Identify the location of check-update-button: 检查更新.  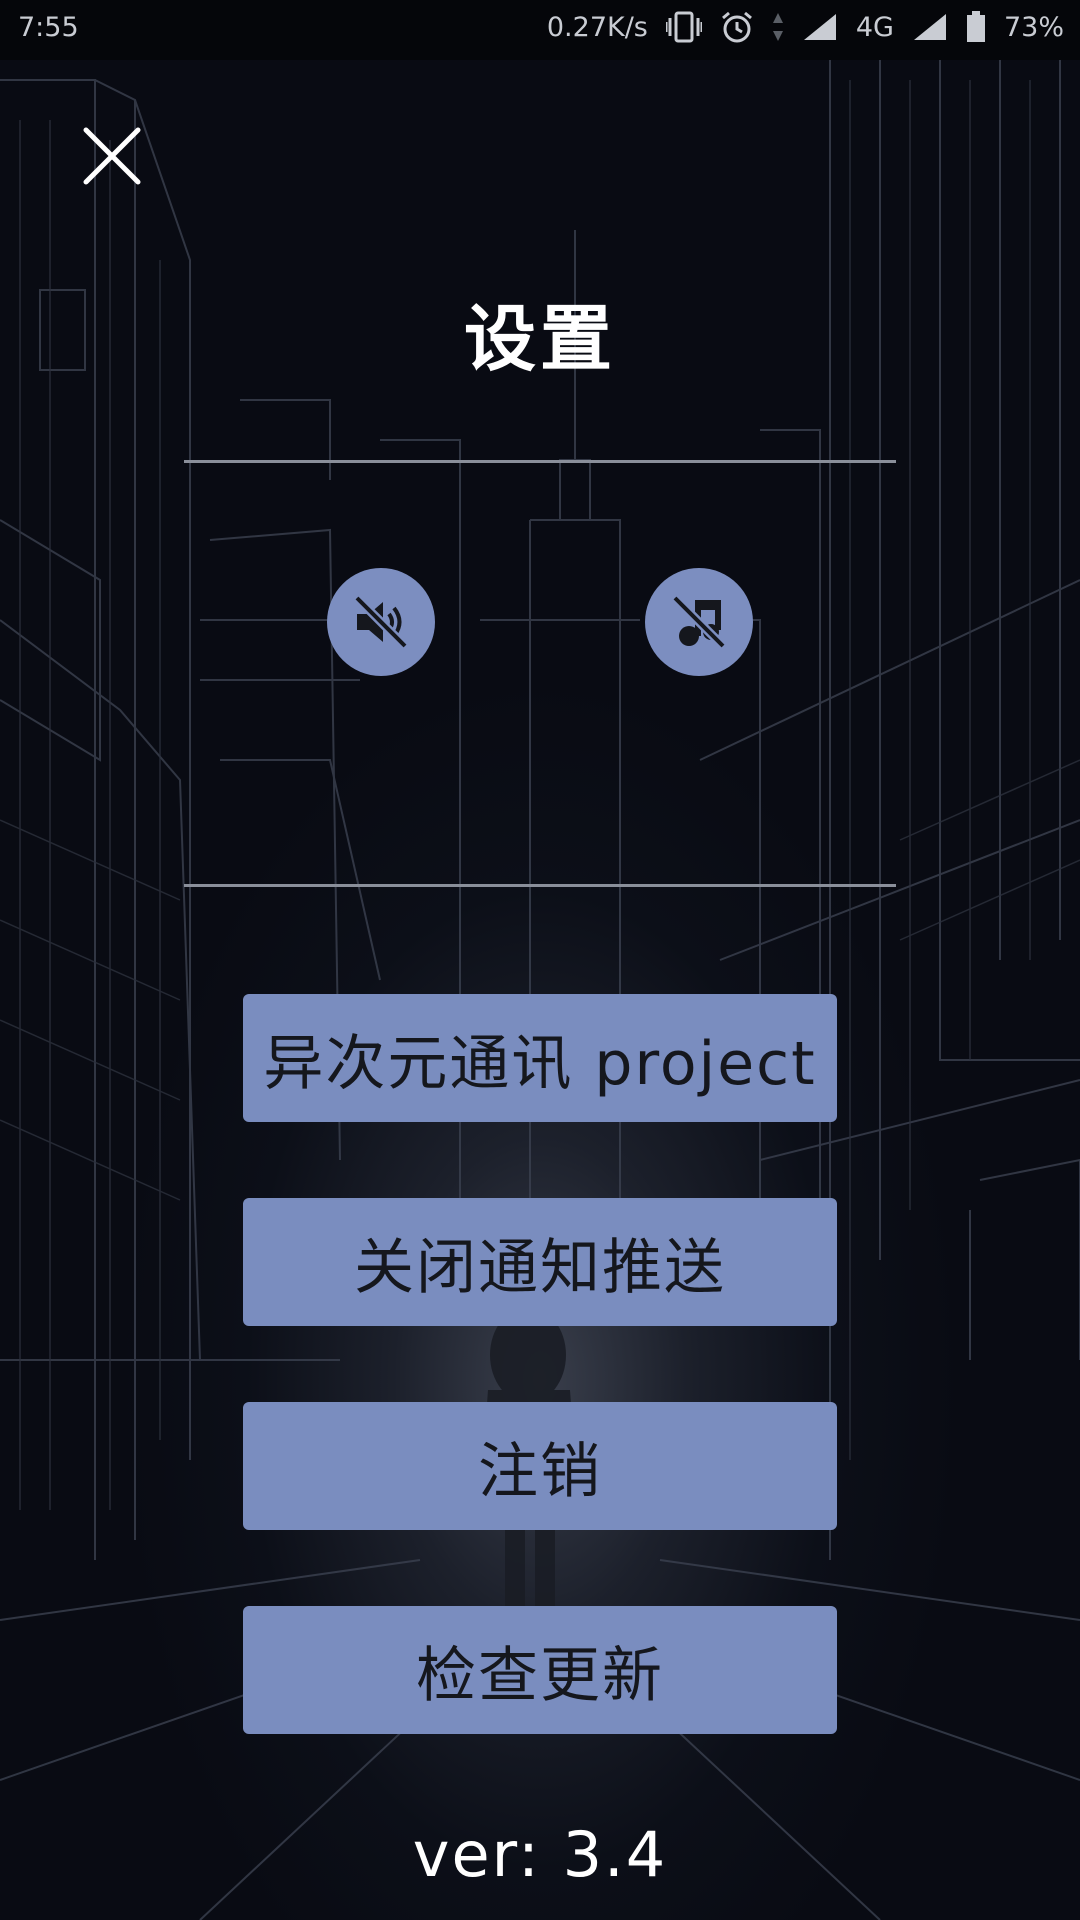
(540, 1670).